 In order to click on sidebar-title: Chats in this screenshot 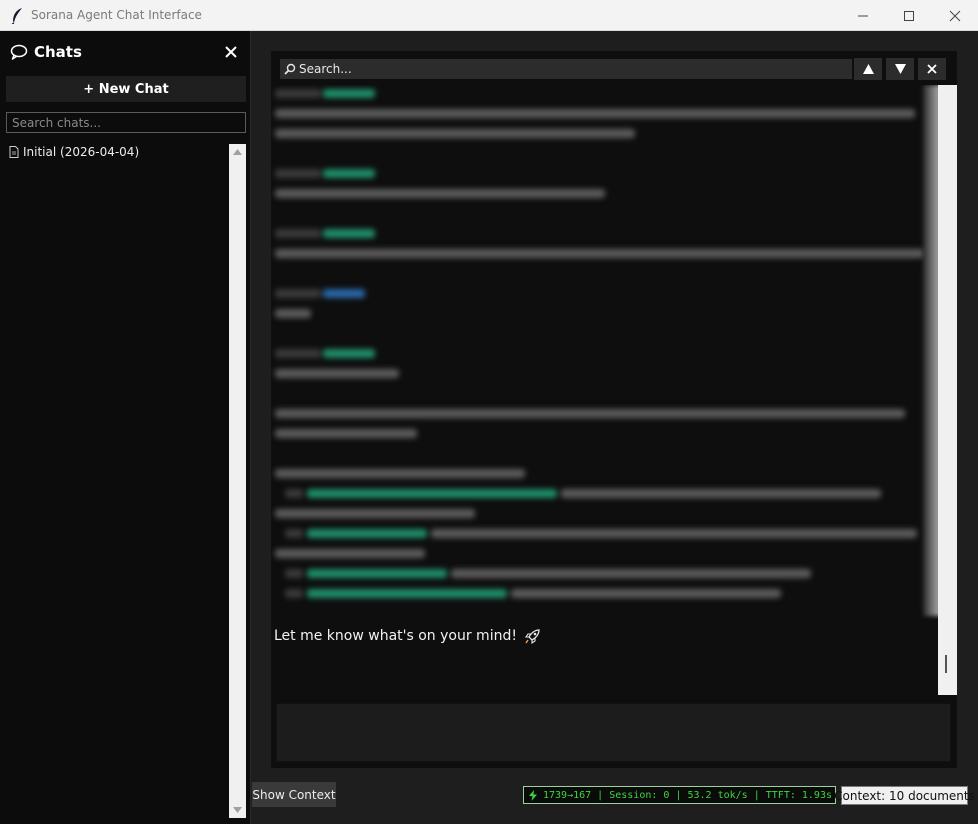, I will do `click(58, 52)`.